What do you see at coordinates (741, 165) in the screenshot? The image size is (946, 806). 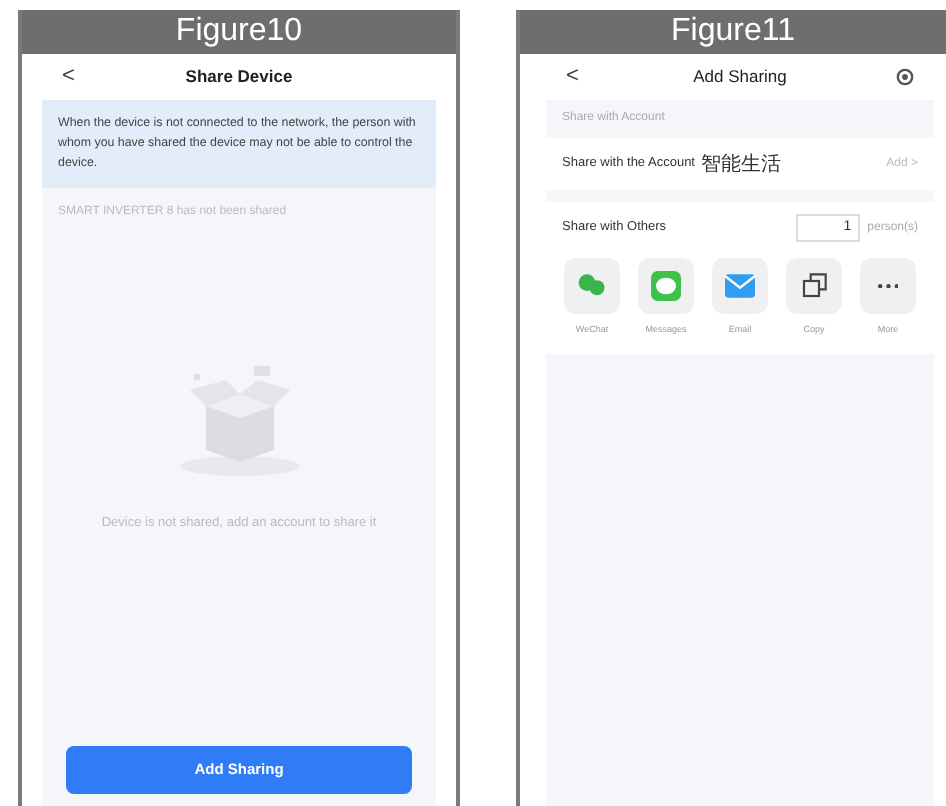 I see `account-name: 智能生活` at bounding box center [741, 165].